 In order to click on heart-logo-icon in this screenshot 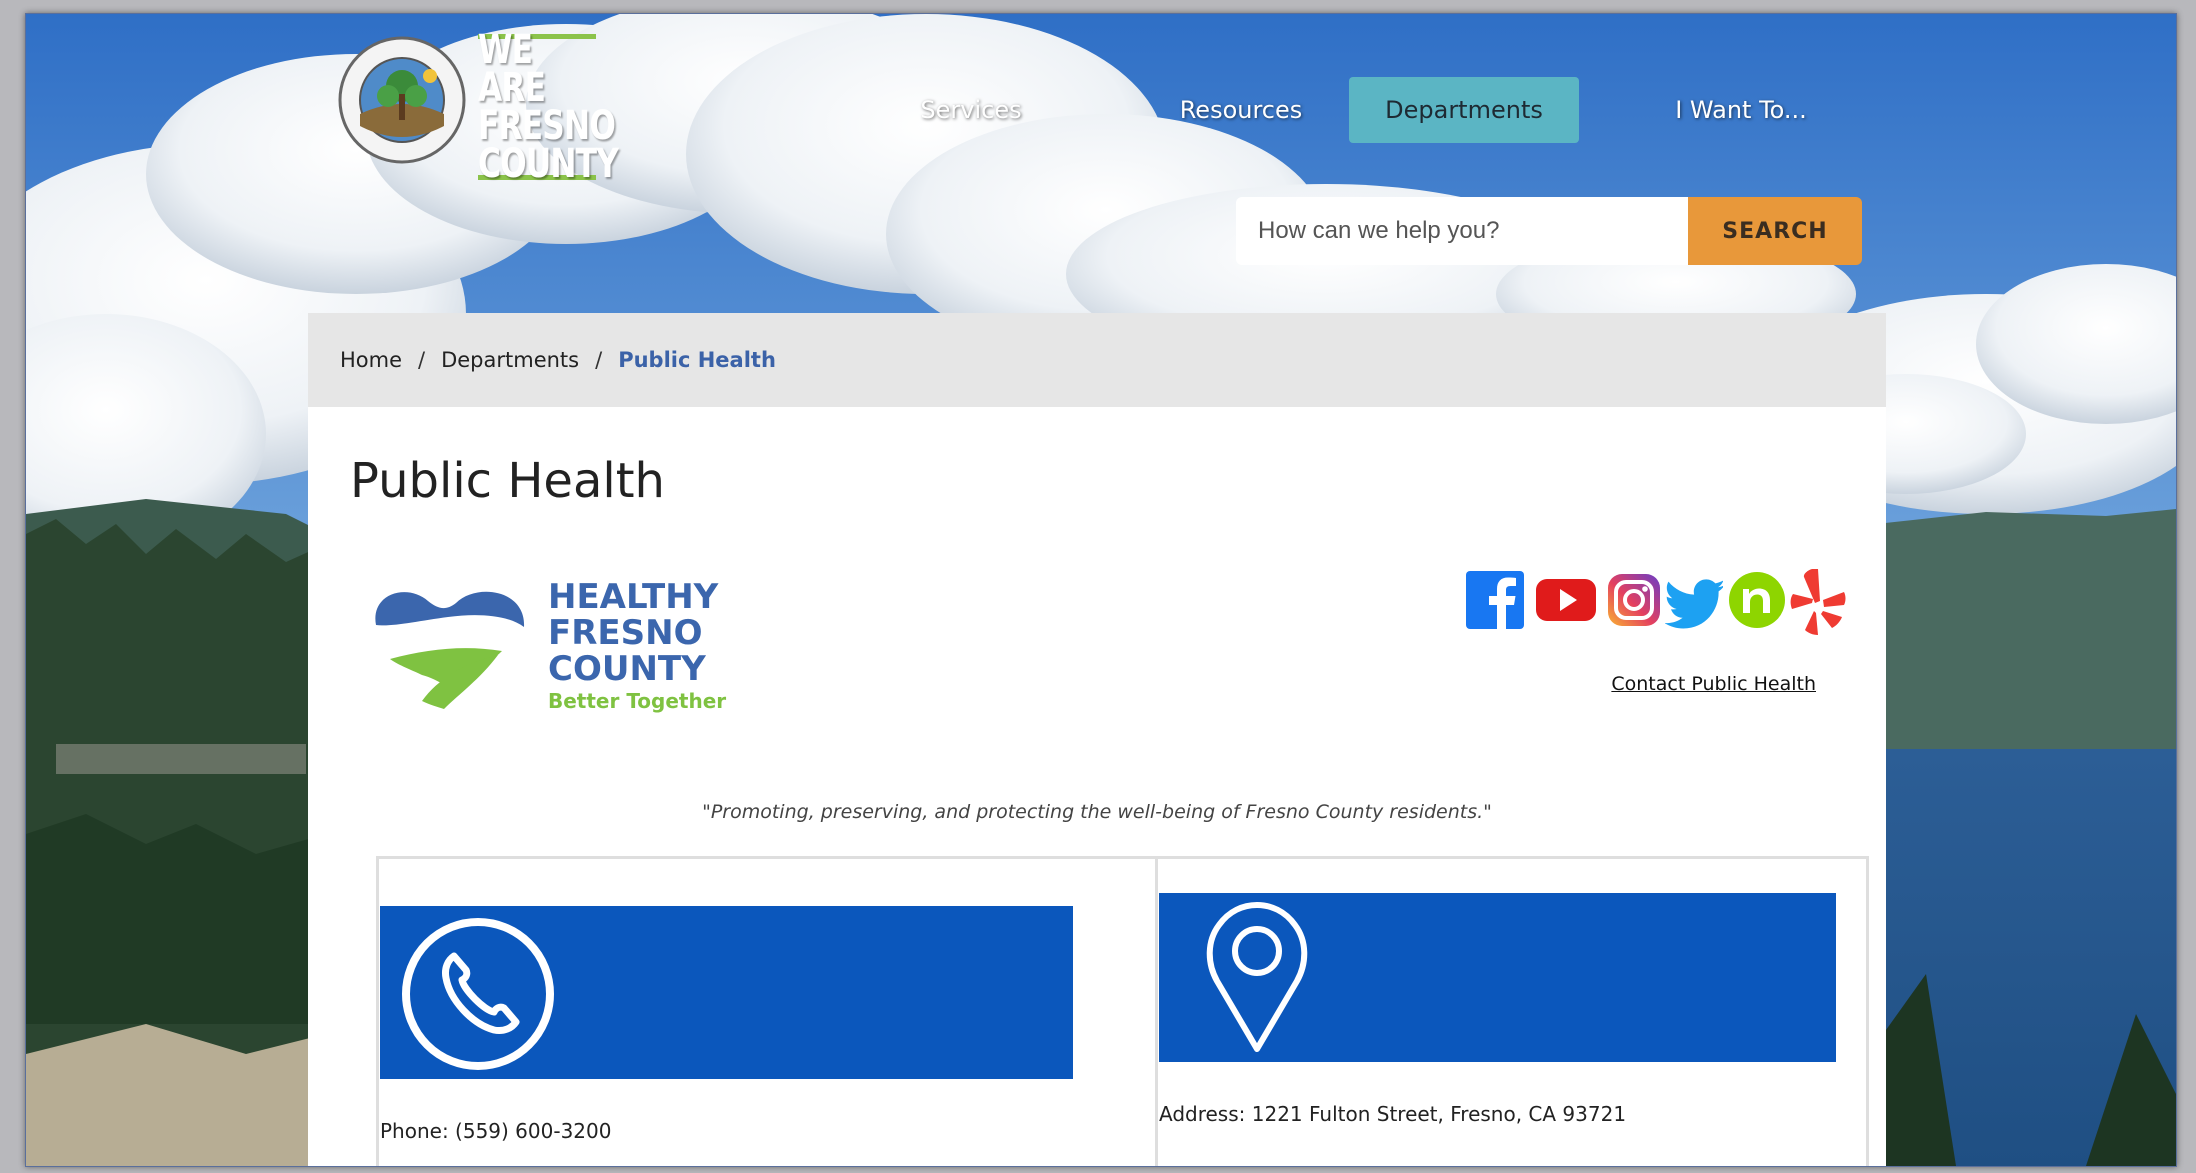, I will do `click(450, 650)`.